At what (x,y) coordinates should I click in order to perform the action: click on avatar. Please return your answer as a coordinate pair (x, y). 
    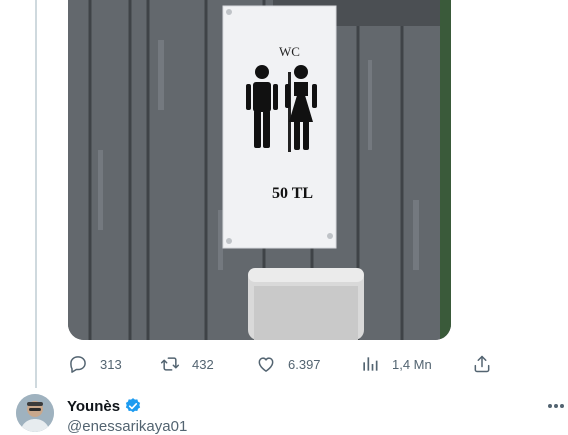
    Looking at the image, I should click on (35, 413).